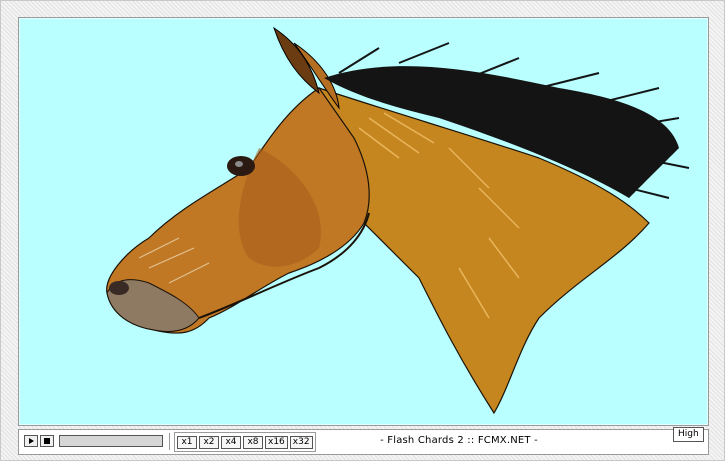 Image resolution: width=725 pixels, height=461 pixels. Describe the element at coordinates (231, 442) in the screenshot. I see `speed-x4-button: x4` at that location.